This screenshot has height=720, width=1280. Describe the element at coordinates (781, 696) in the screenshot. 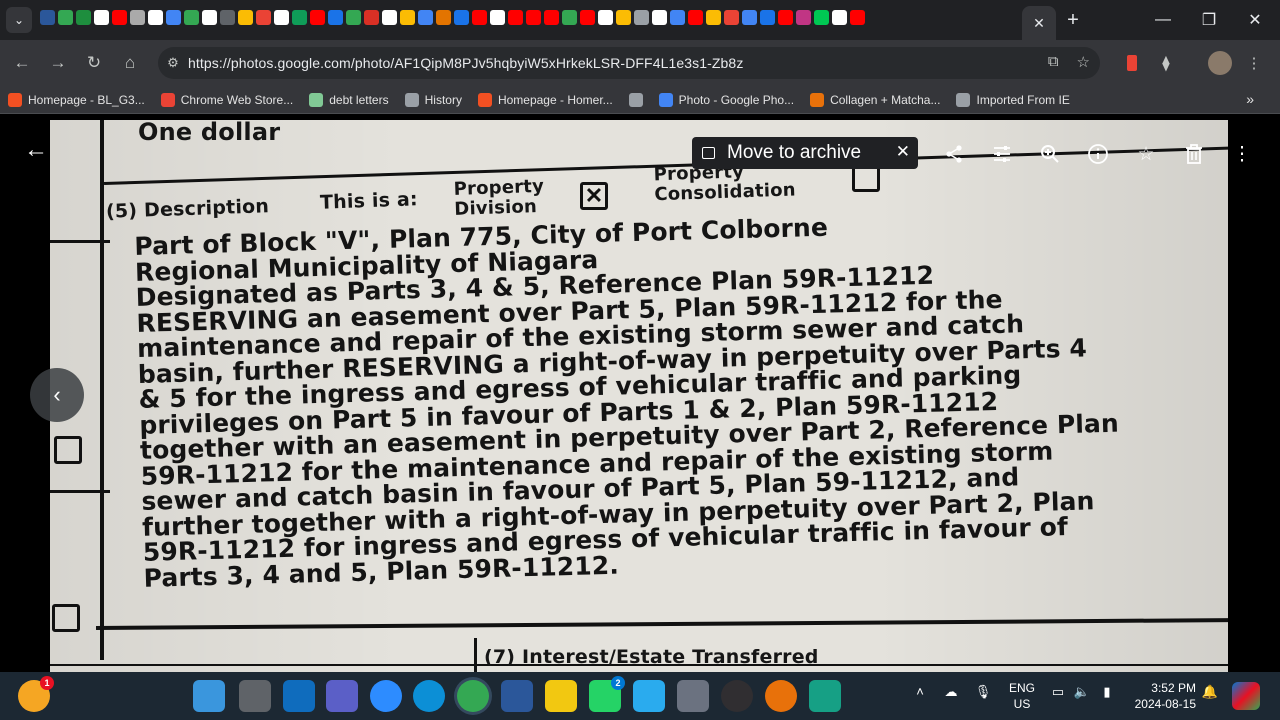

I see `taskbar-app-red-icon` at that location.